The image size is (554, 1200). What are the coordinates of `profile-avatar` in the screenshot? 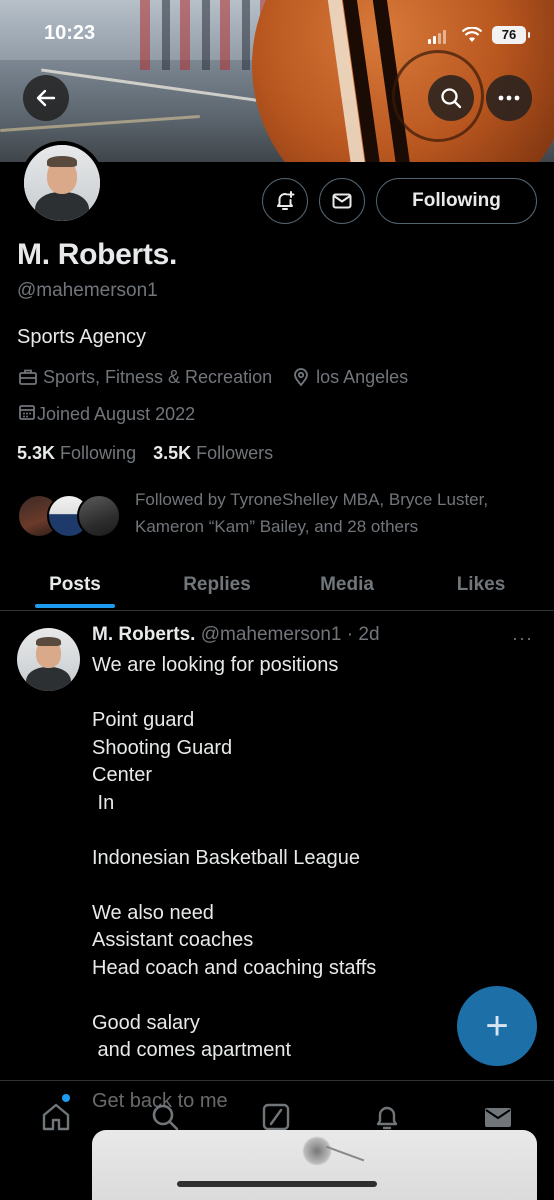 It's located at (62, 183).